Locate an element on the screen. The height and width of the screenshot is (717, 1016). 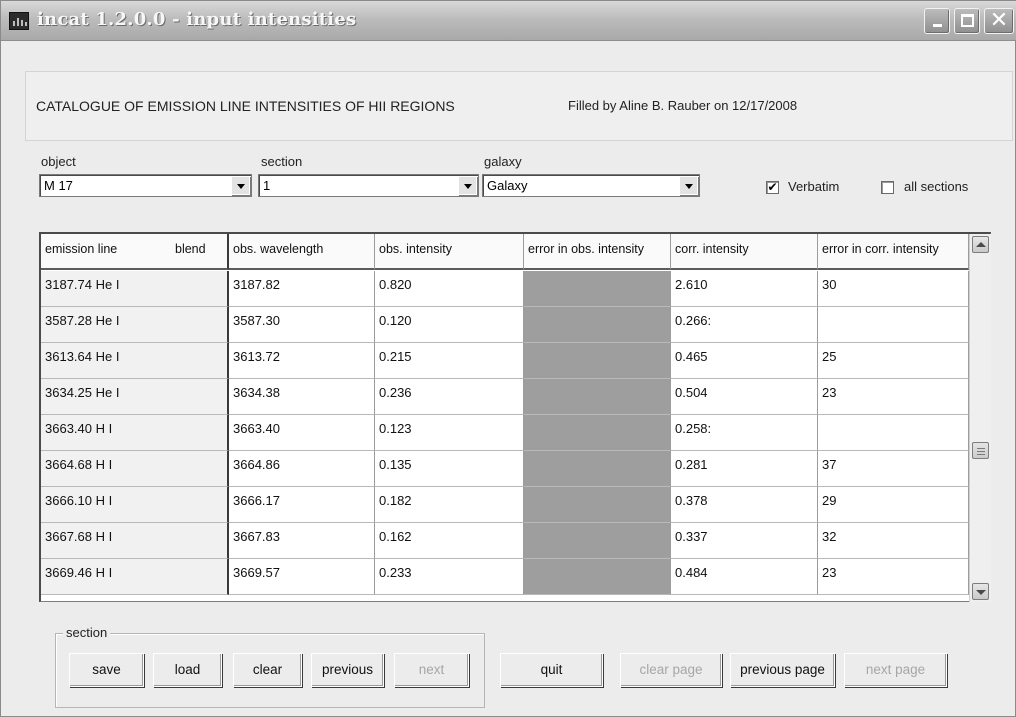
section-label: section is located at coordinates (282, 161).